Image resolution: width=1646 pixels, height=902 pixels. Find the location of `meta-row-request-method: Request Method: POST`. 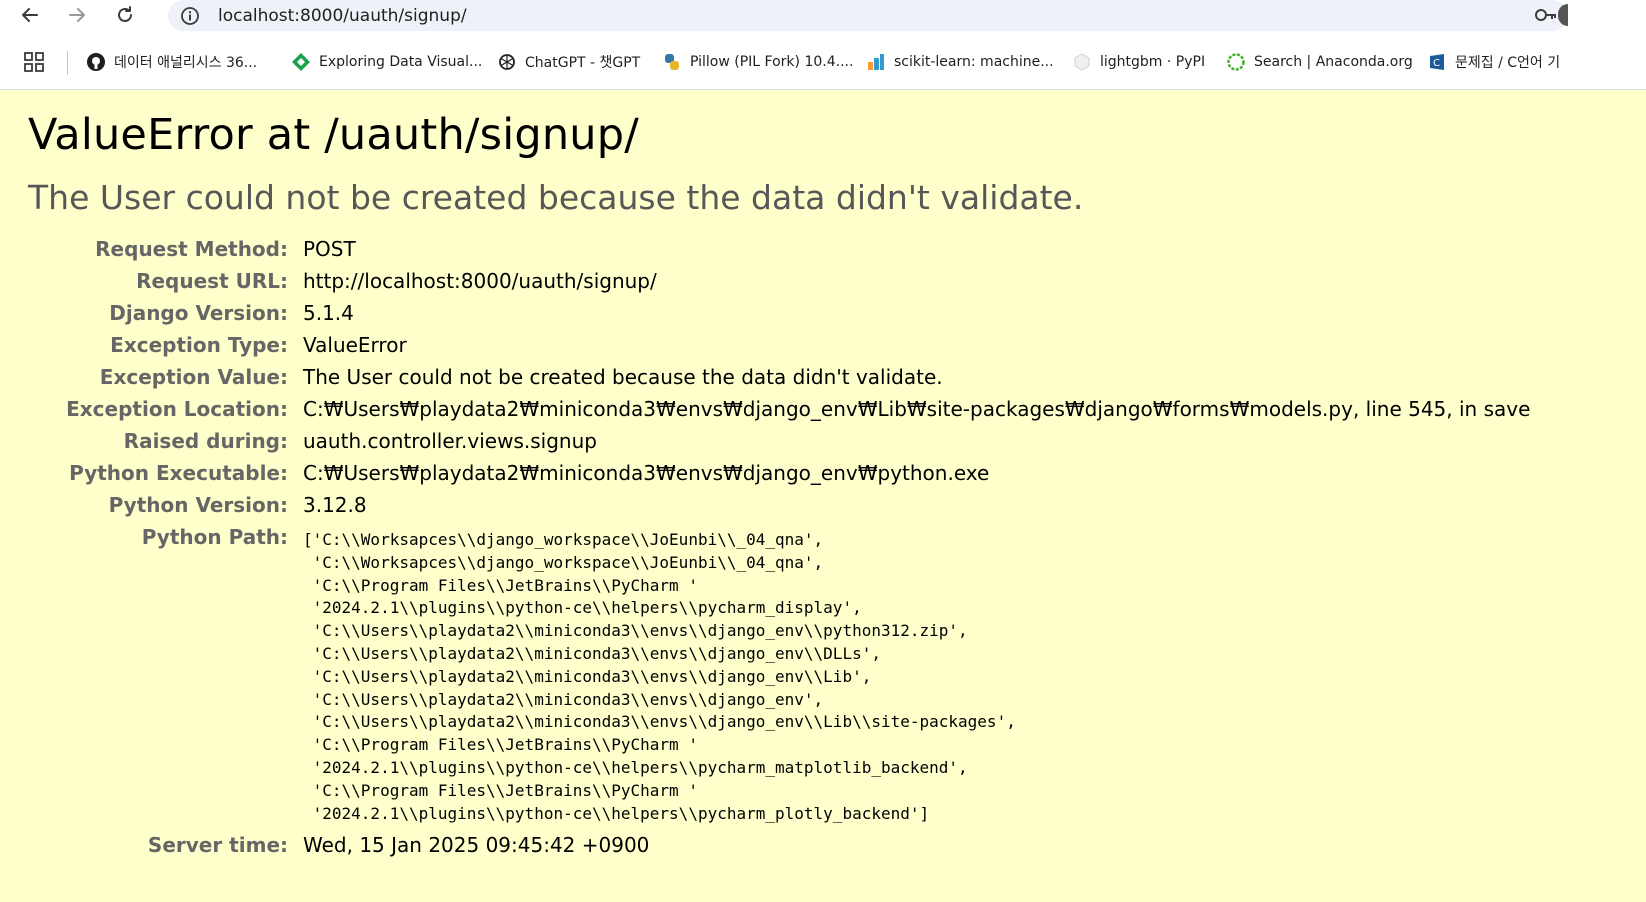

meta-row-request-method: Request Method: POST is located at coordinates (779, 249).